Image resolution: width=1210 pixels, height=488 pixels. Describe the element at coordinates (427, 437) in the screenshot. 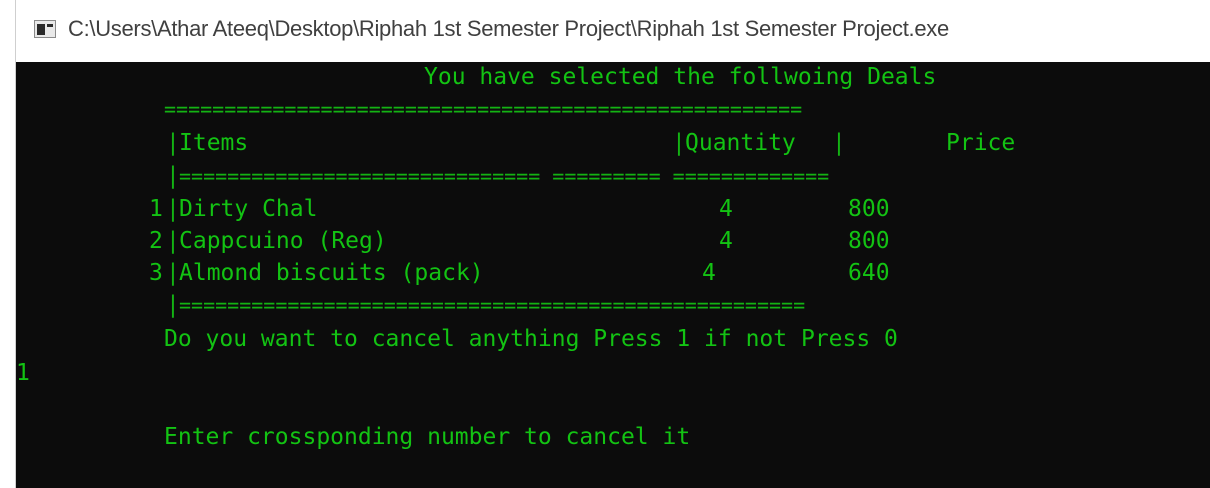

I see `cancel-number-prompt: Enter crossponding number to cancel it` at that location.